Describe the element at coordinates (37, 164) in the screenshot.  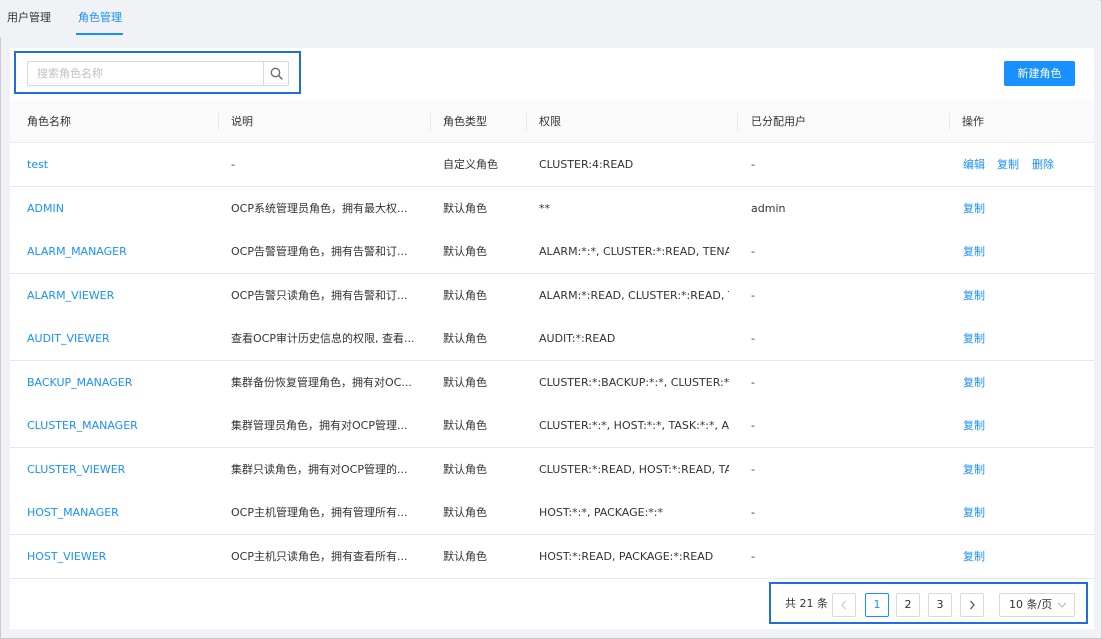
I see `role-name-link: test` at that location.